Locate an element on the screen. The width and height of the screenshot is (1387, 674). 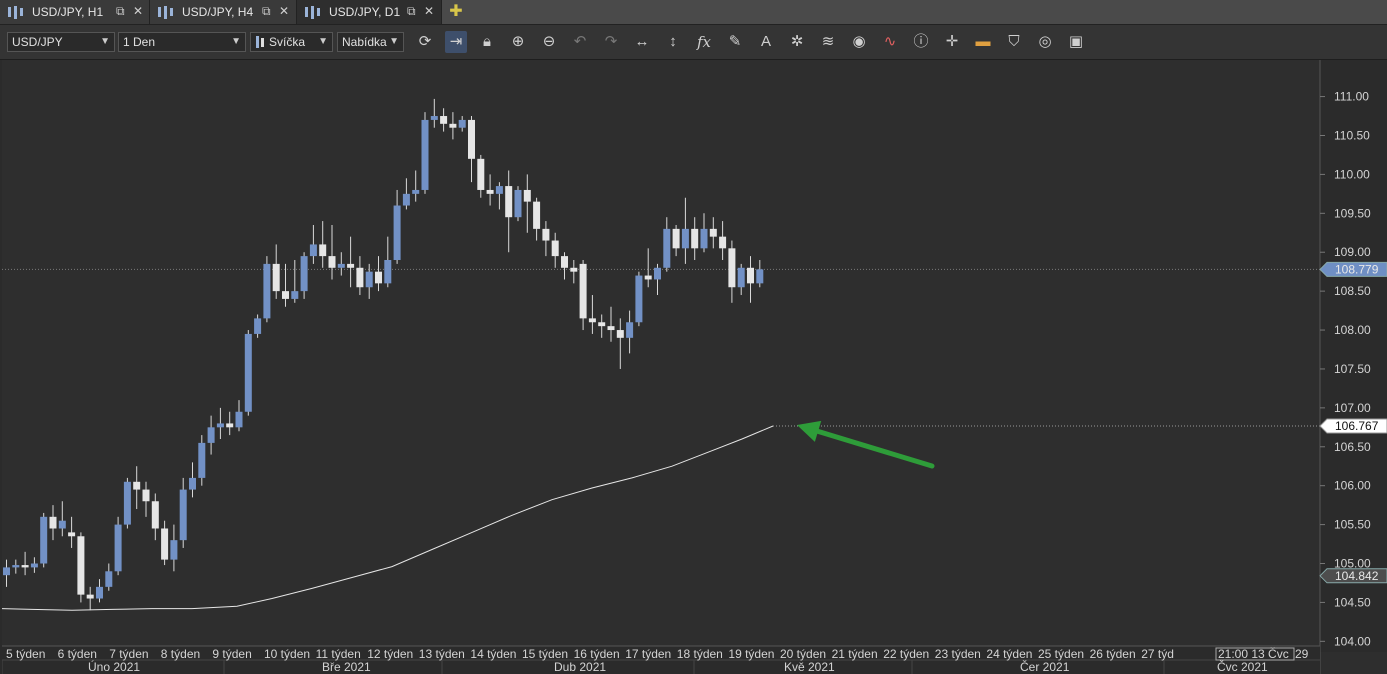
instrument-select: USD/JPY ▼ is located at coordinates (61, 42).